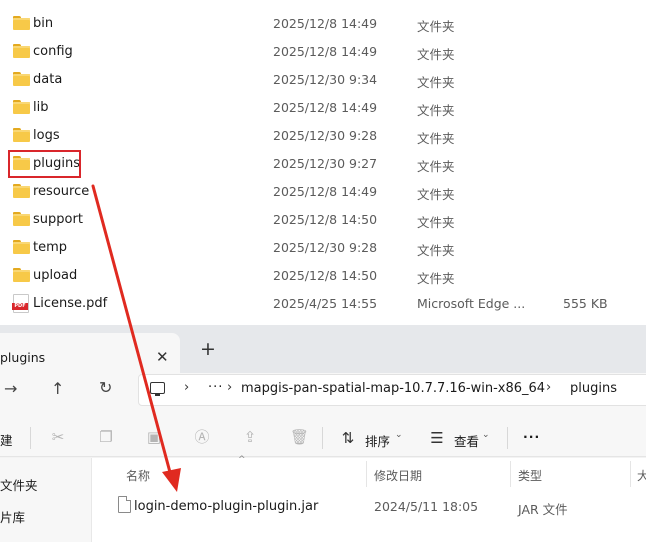  I want to click on file-date: 2024/5/11 18:05, so click(426, 506).